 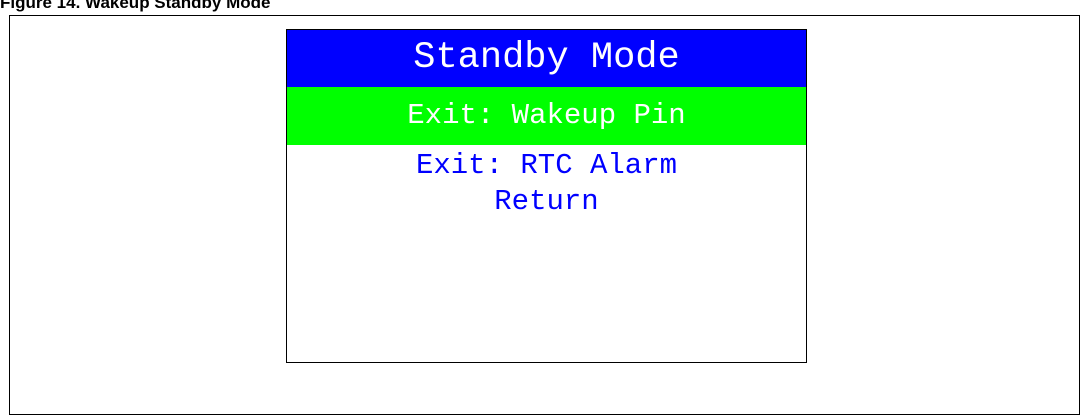 I want to click on menu-item-return: Return, so click(x=546, y=202).